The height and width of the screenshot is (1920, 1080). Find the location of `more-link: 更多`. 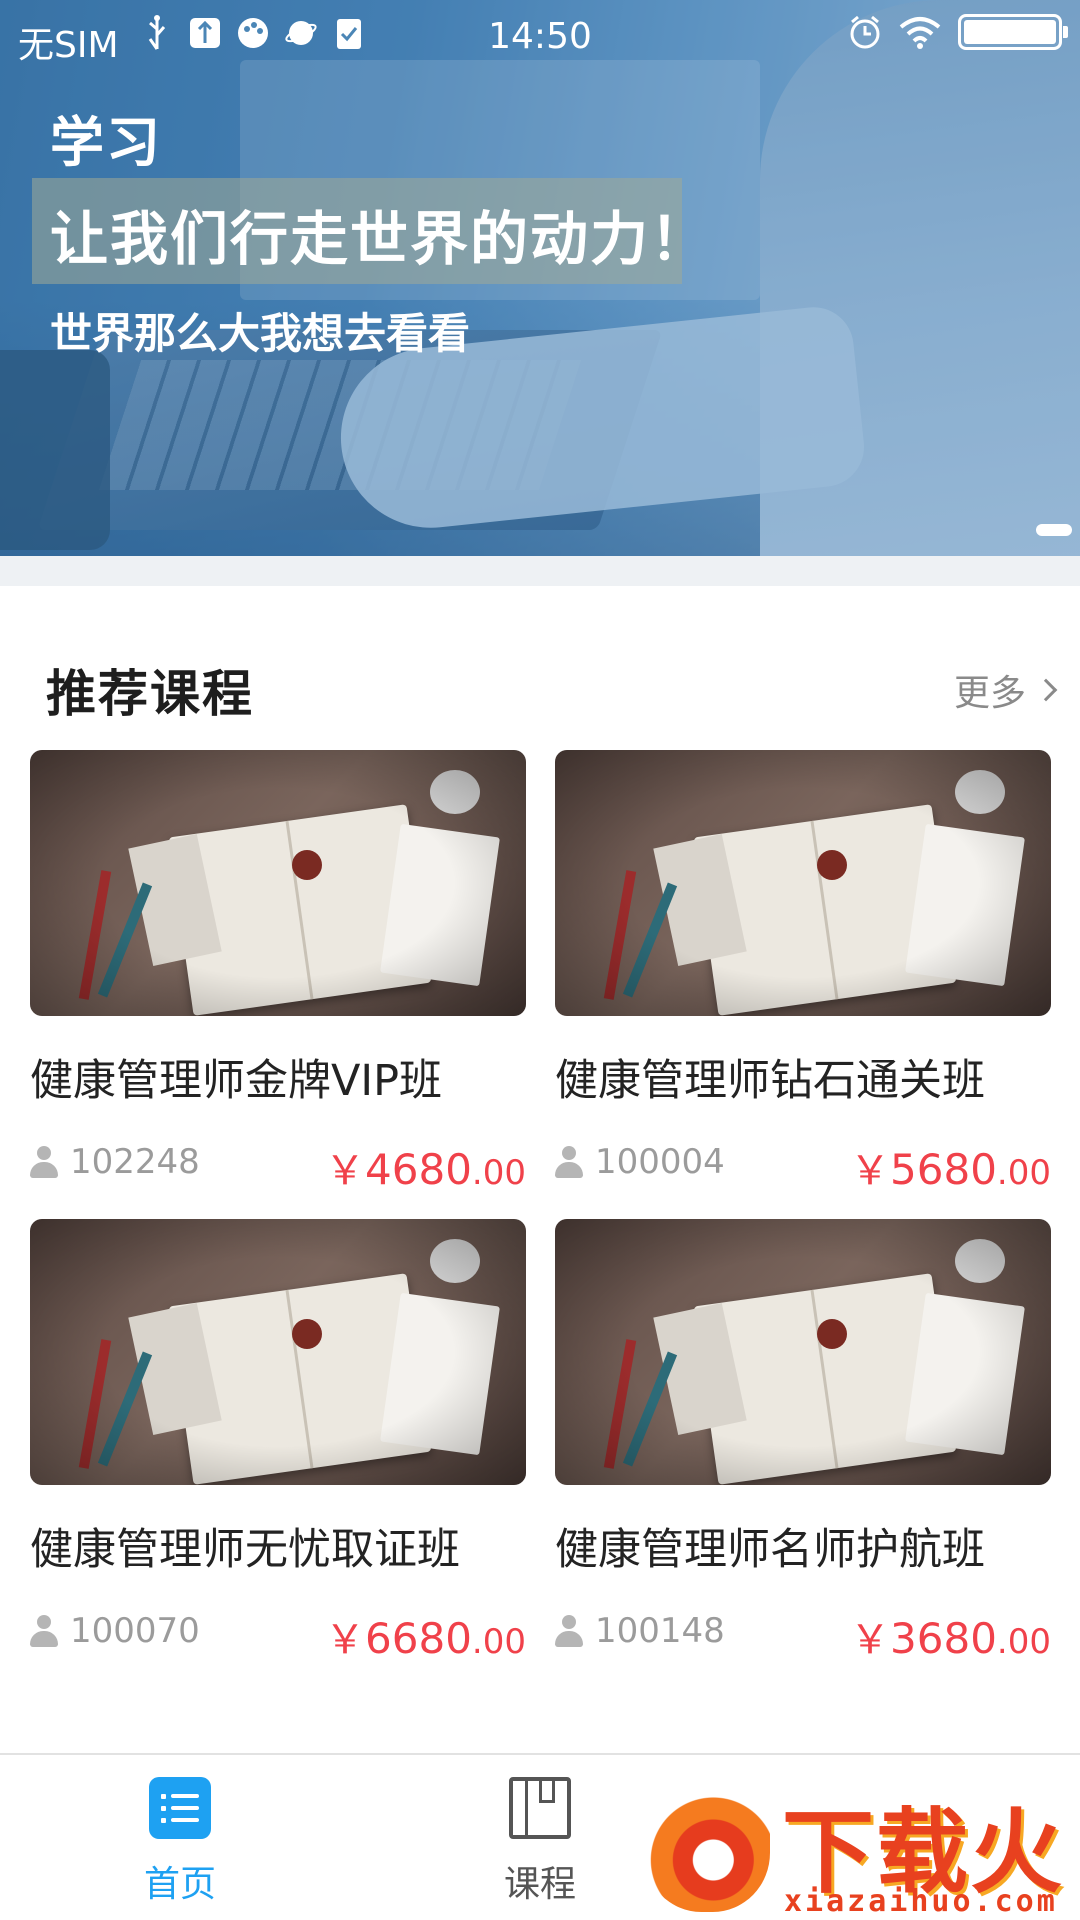

more-link: 更多 is located at coordinates (1005, 690).